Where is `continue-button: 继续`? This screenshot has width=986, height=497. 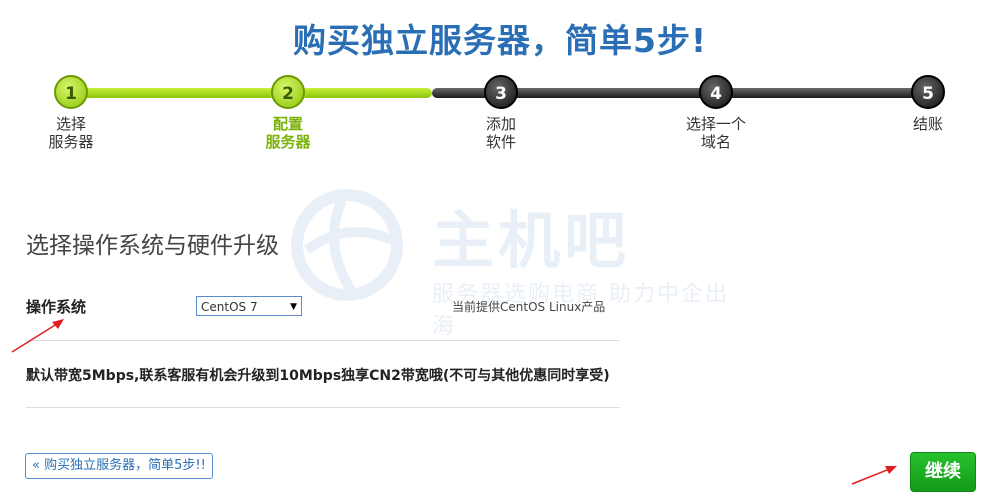
continue-button: 继续 is located at coordinates (943, 472).